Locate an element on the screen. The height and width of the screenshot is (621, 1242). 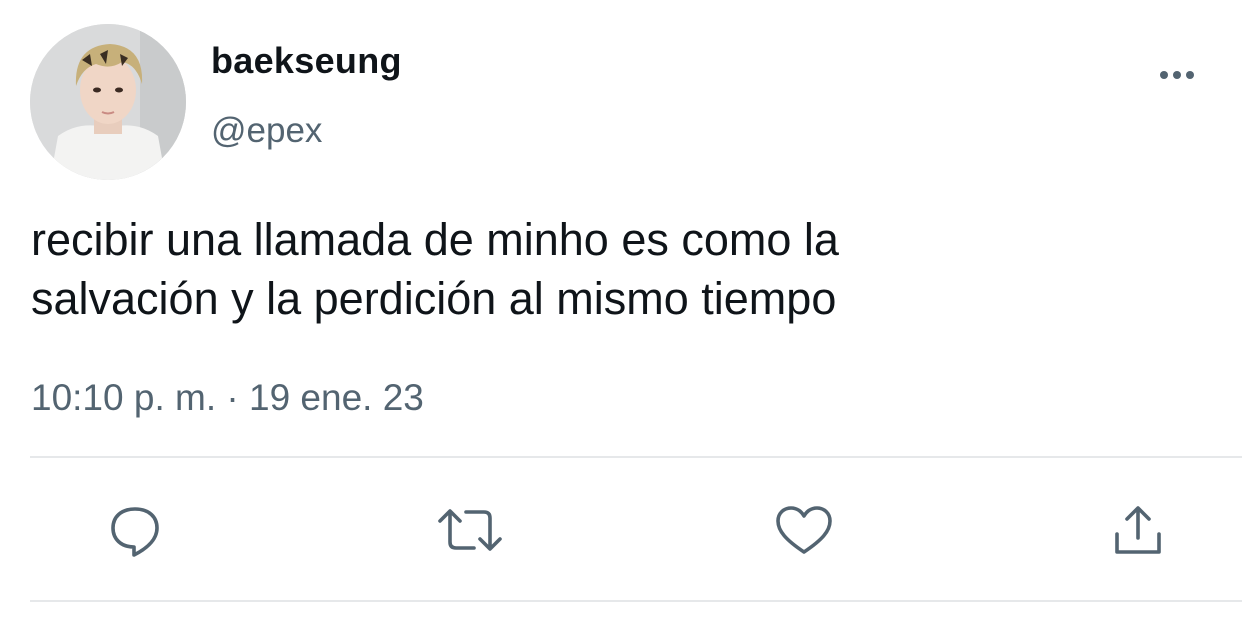
like-button is located at coordinates (804, 530).